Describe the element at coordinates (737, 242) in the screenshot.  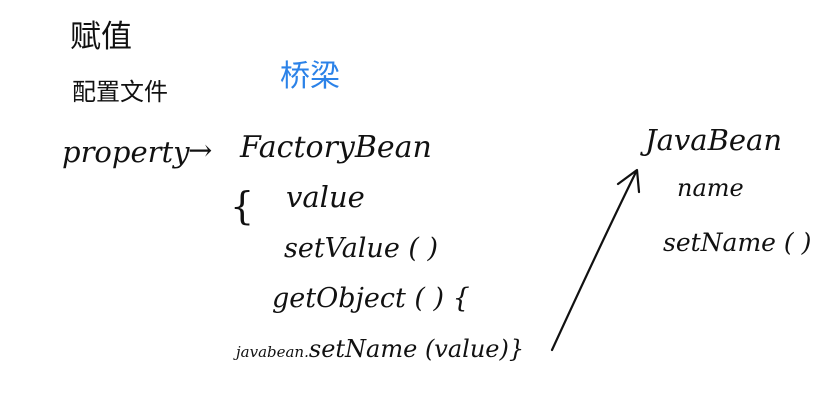
I see `set-name-method-label: setName ( )` at that location.